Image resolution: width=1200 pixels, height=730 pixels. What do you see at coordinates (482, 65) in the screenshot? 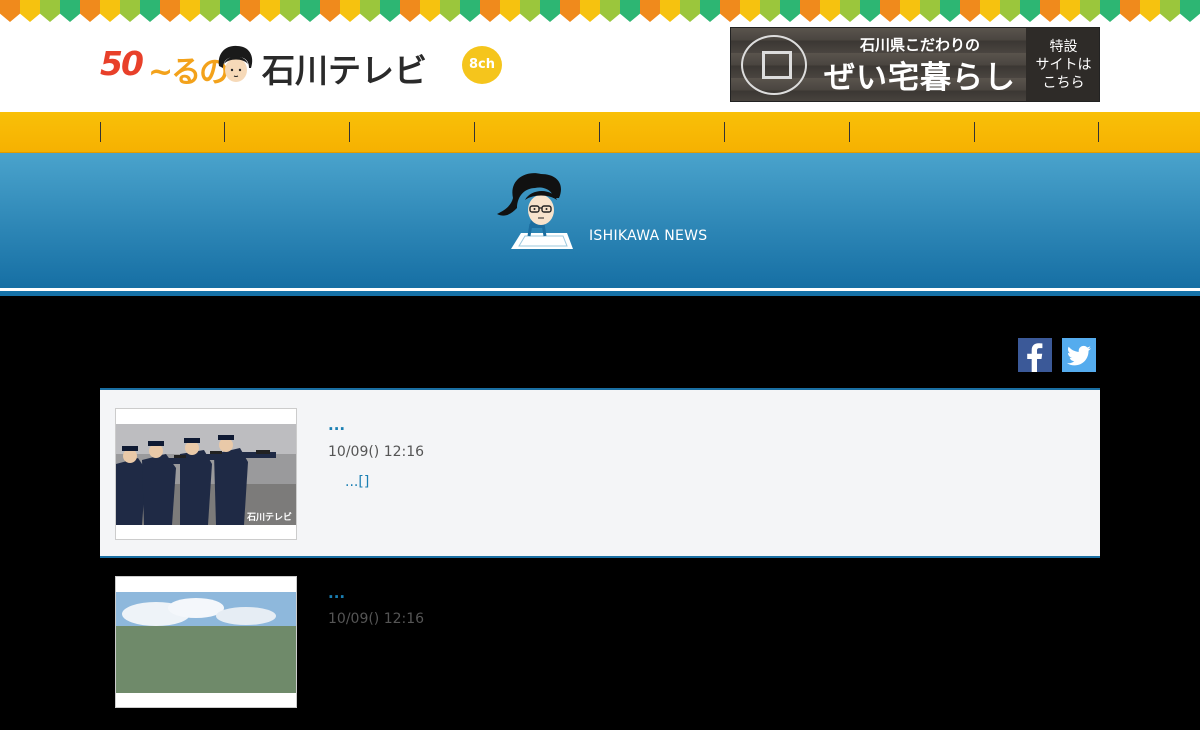
I see `logo-channel-badge: 8ch` at bounding box center [482, 65].